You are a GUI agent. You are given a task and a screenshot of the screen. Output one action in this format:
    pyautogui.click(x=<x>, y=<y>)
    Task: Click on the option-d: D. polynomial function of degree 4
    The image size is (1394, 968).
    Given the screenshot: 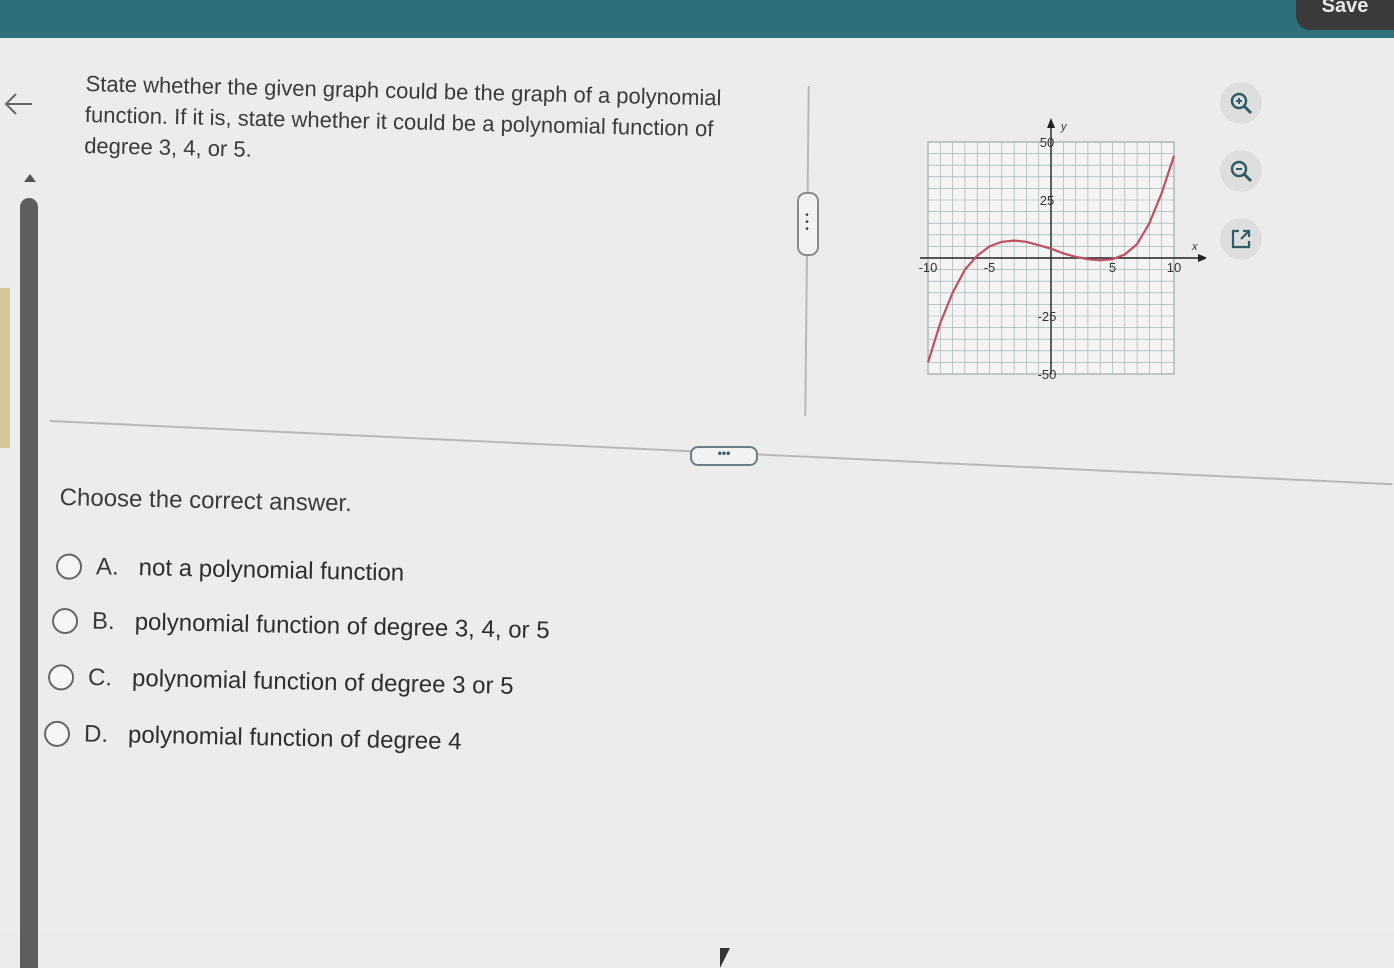 What is the action you would take?
    pyautogui.click(x=252, y=738)
    